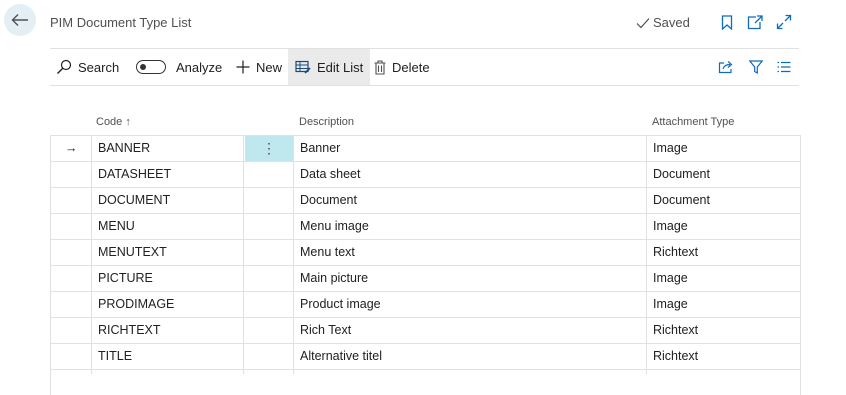 The height and width of the screenshot is (395, 846). What do you see at coordinates (425, 201) in the screenshot?
I see `table-row: DOCUMENT Document Document` at bounding box center [425, 201].